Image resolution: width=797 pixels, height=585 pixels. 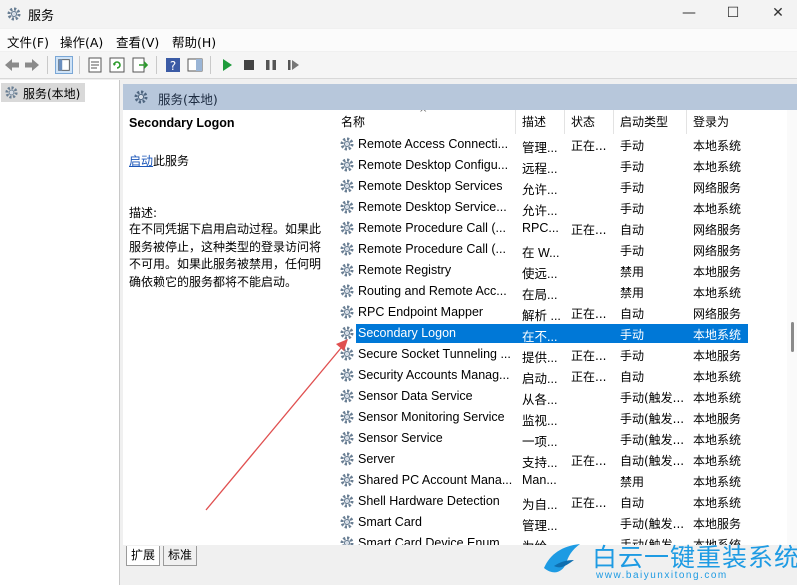 I want to click on service-row: Remote Desktop Configu... 远程... 手动 本地系统, so click(x=558, y=165).